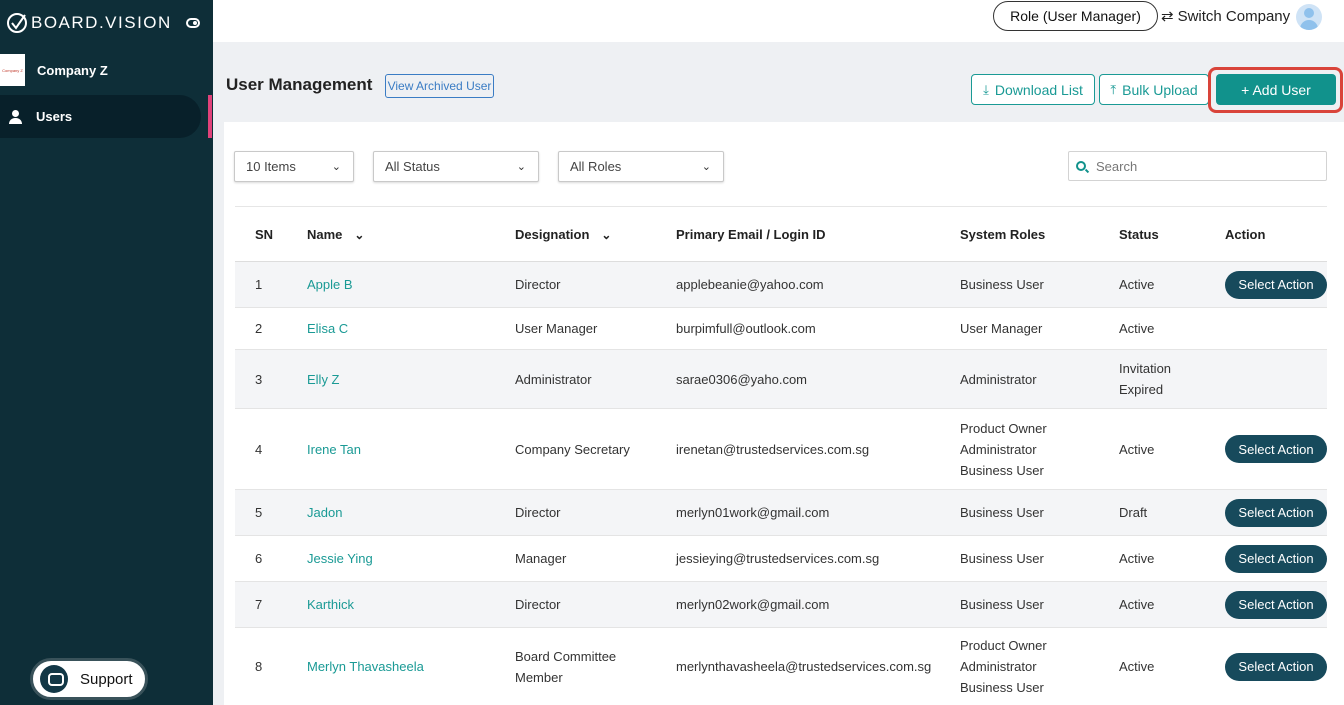 The width and height of the screenshot is (1344, 705). What do you see at coordinates (1001, 328) in the screenshot?
I see `cell-system-roles: User Manager` at bounding box center [1001, 328].